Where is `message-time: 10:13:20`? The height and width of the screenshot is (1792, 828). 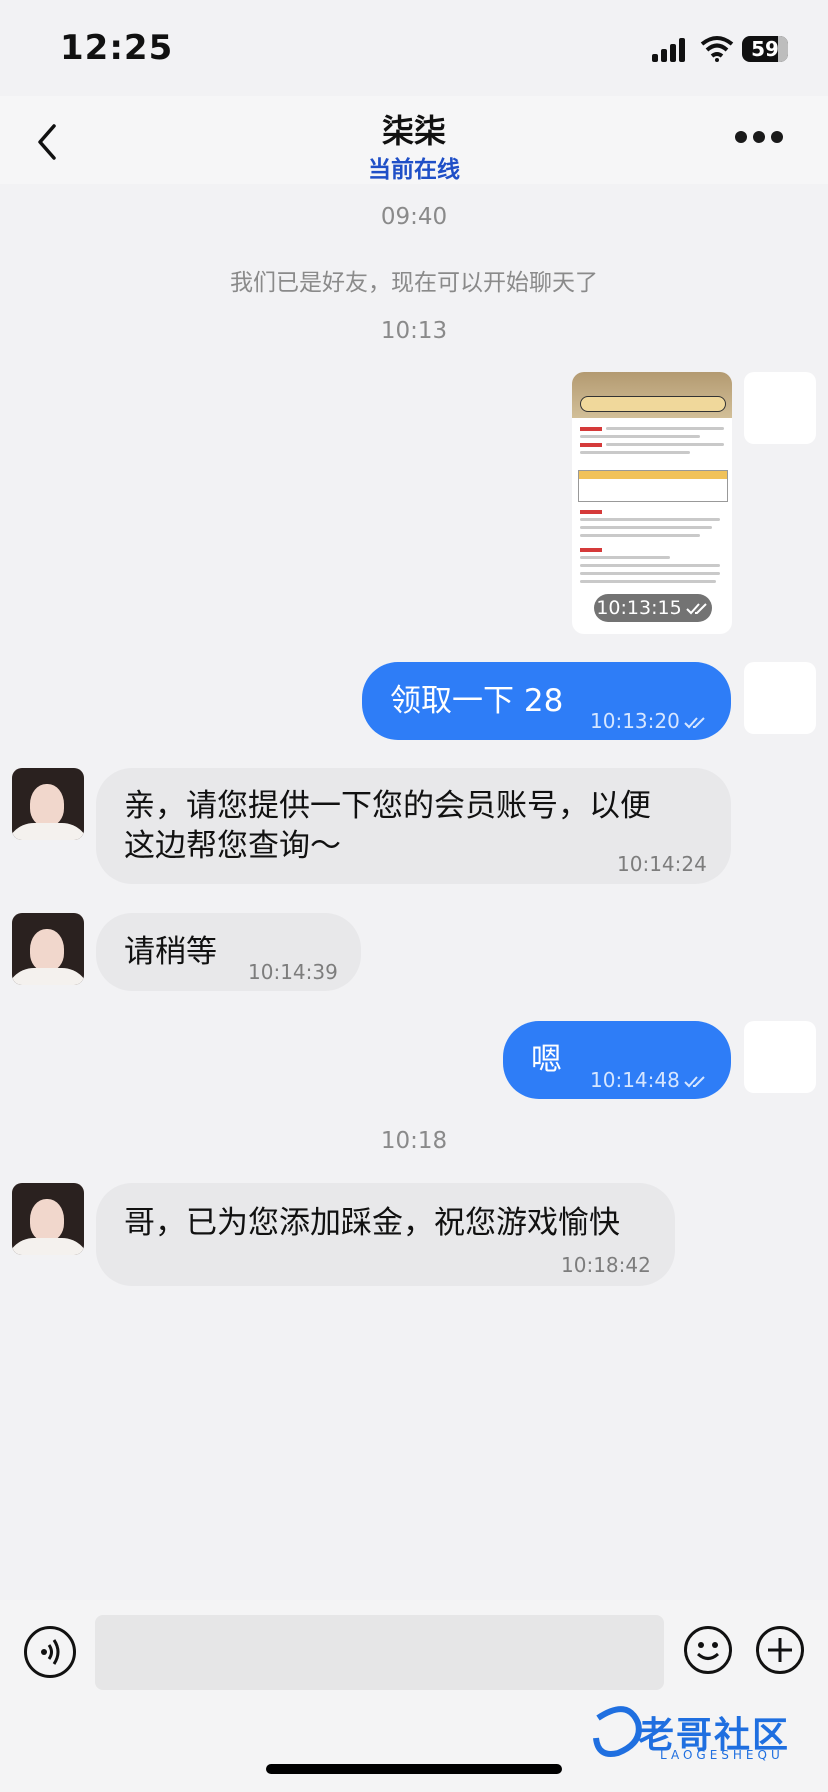
message-time: 10:13:20 is located at coordinates (635, 721).